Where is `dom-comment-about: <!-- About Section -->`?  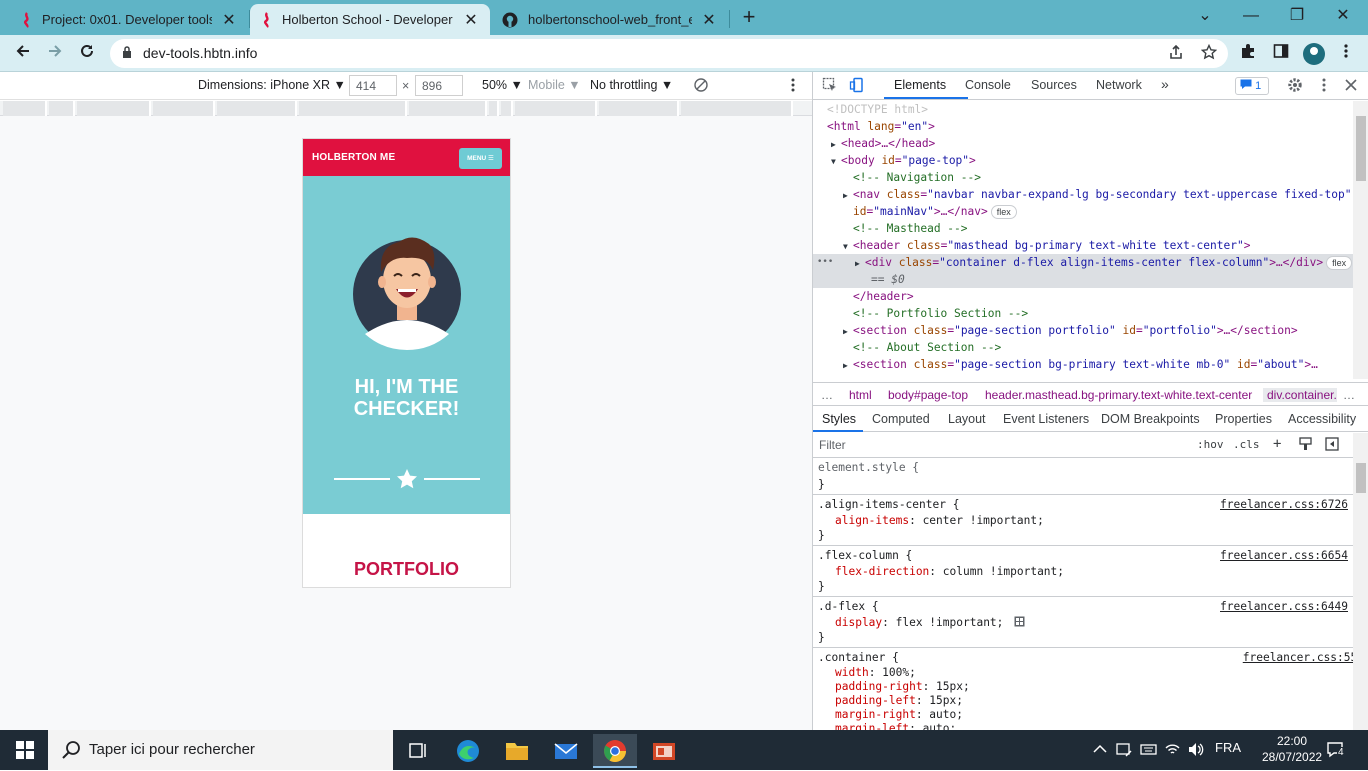 dom-comment-about: <!-- About Section --> is located at coordinates (1083, 347).